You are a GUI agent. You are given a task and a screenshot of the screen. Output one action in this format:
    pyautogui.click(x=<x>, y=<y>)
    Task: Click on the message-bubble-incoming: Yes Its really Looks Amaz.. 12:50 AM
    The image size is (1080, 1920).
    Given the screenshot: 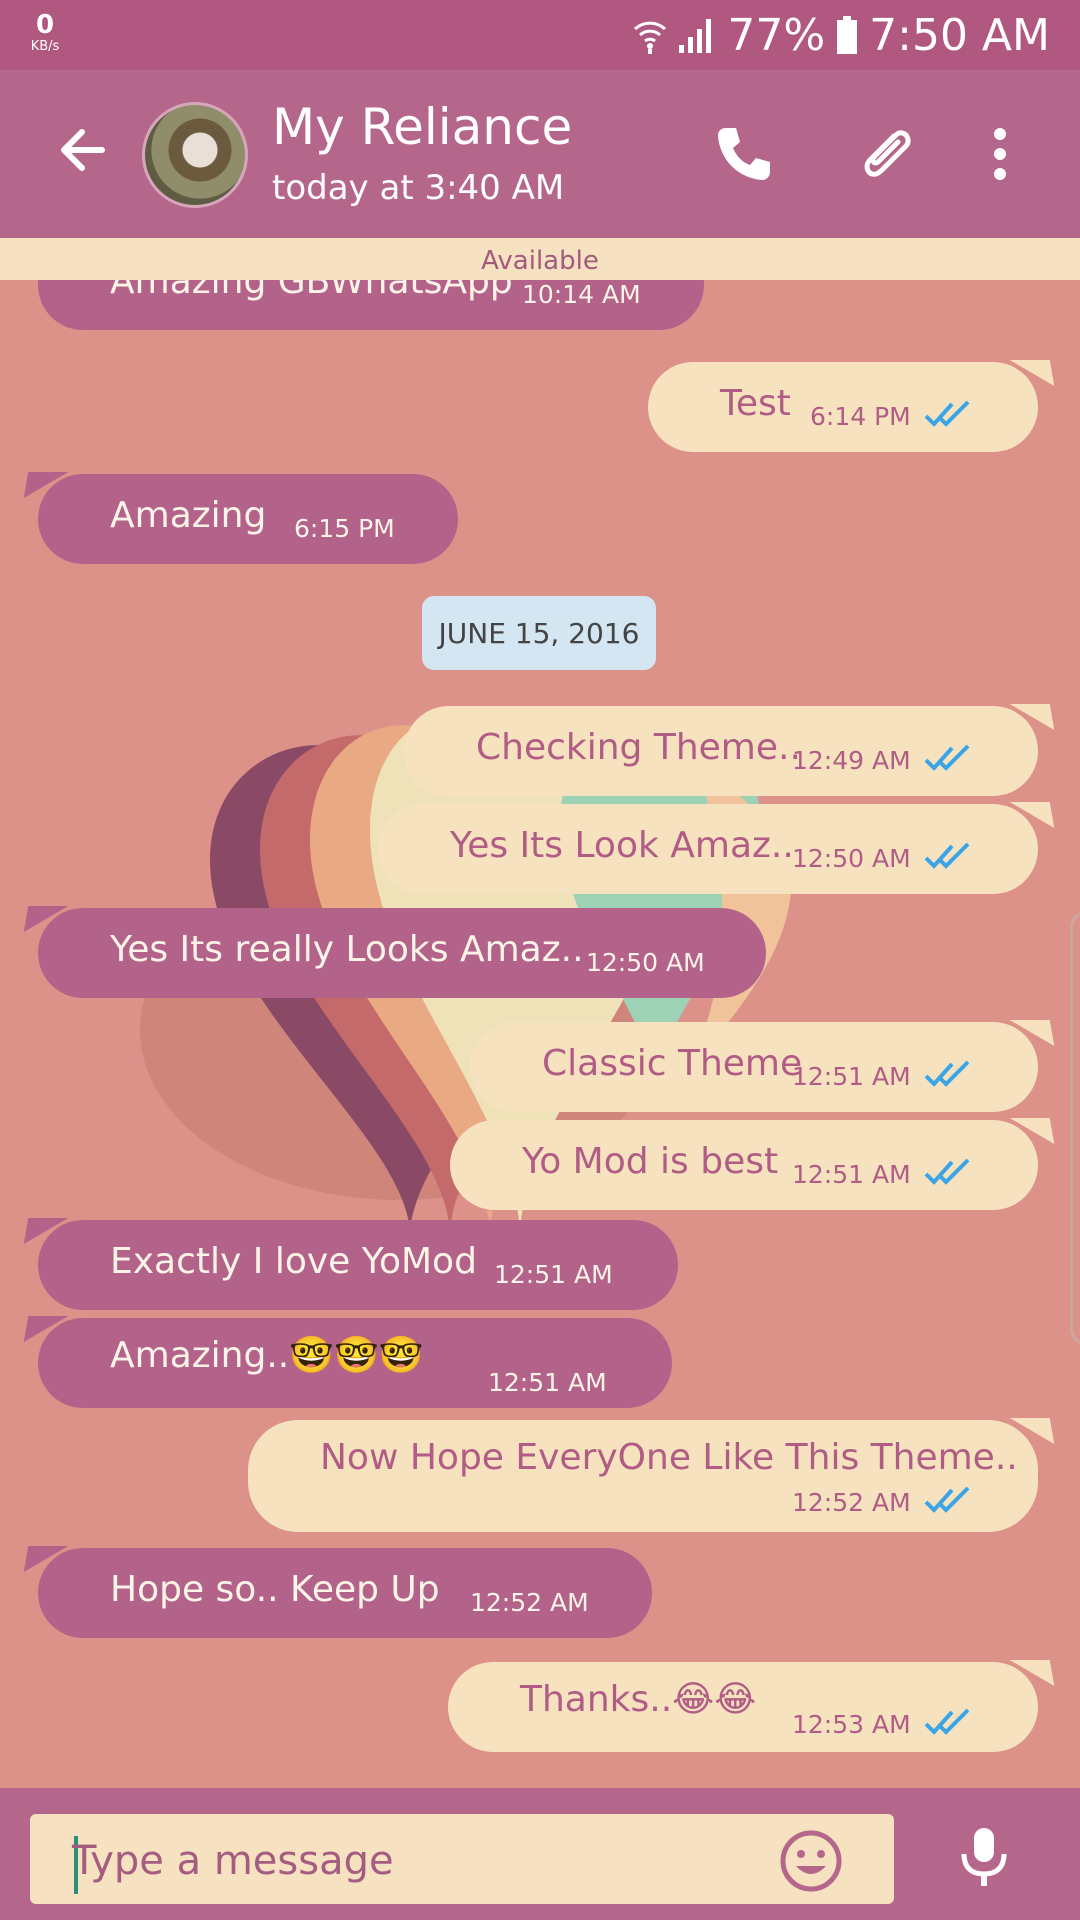 What is the action you would take?
    pyautogui.click(x=402, y=953)
    